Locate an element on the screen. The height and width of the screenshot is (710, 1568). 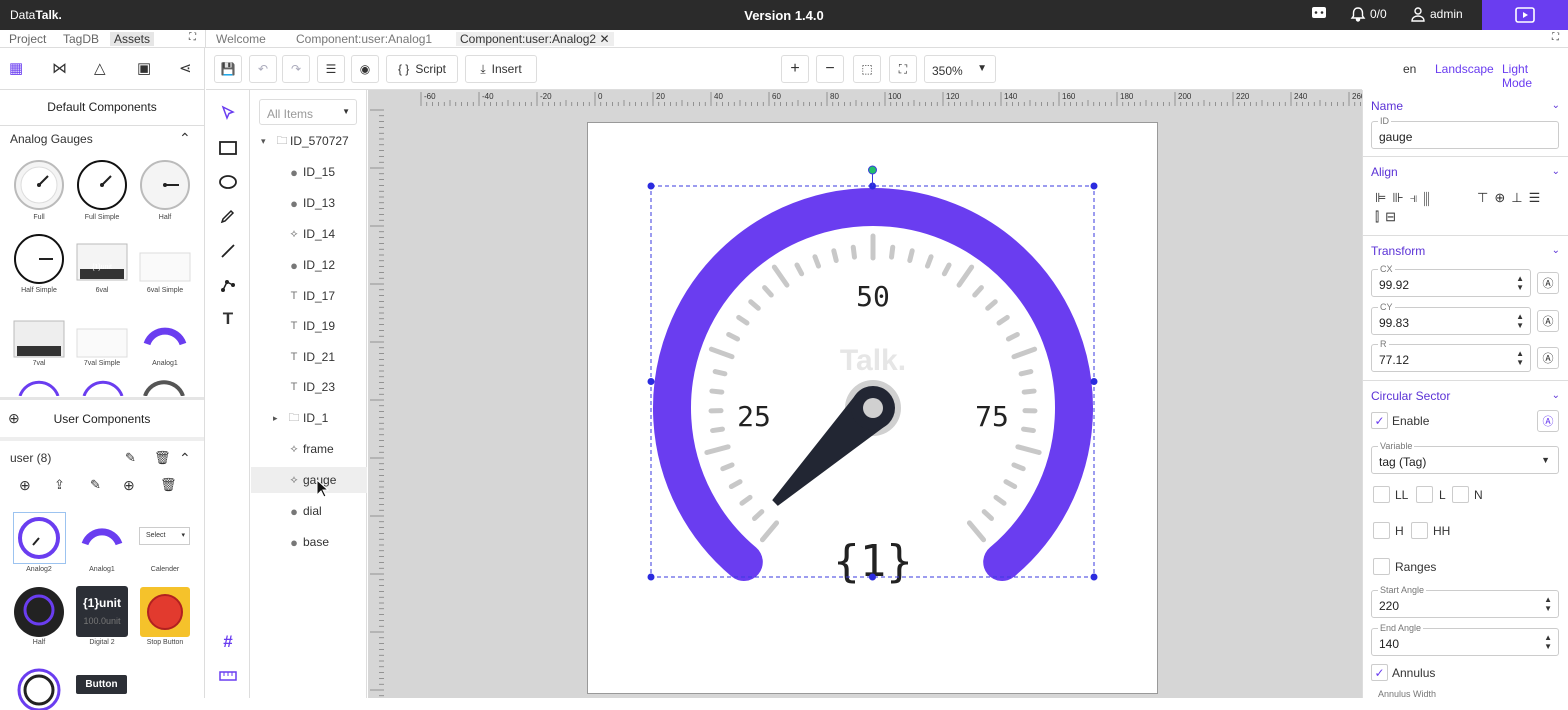
l-checkbox is located at coordinates (1424, 494).